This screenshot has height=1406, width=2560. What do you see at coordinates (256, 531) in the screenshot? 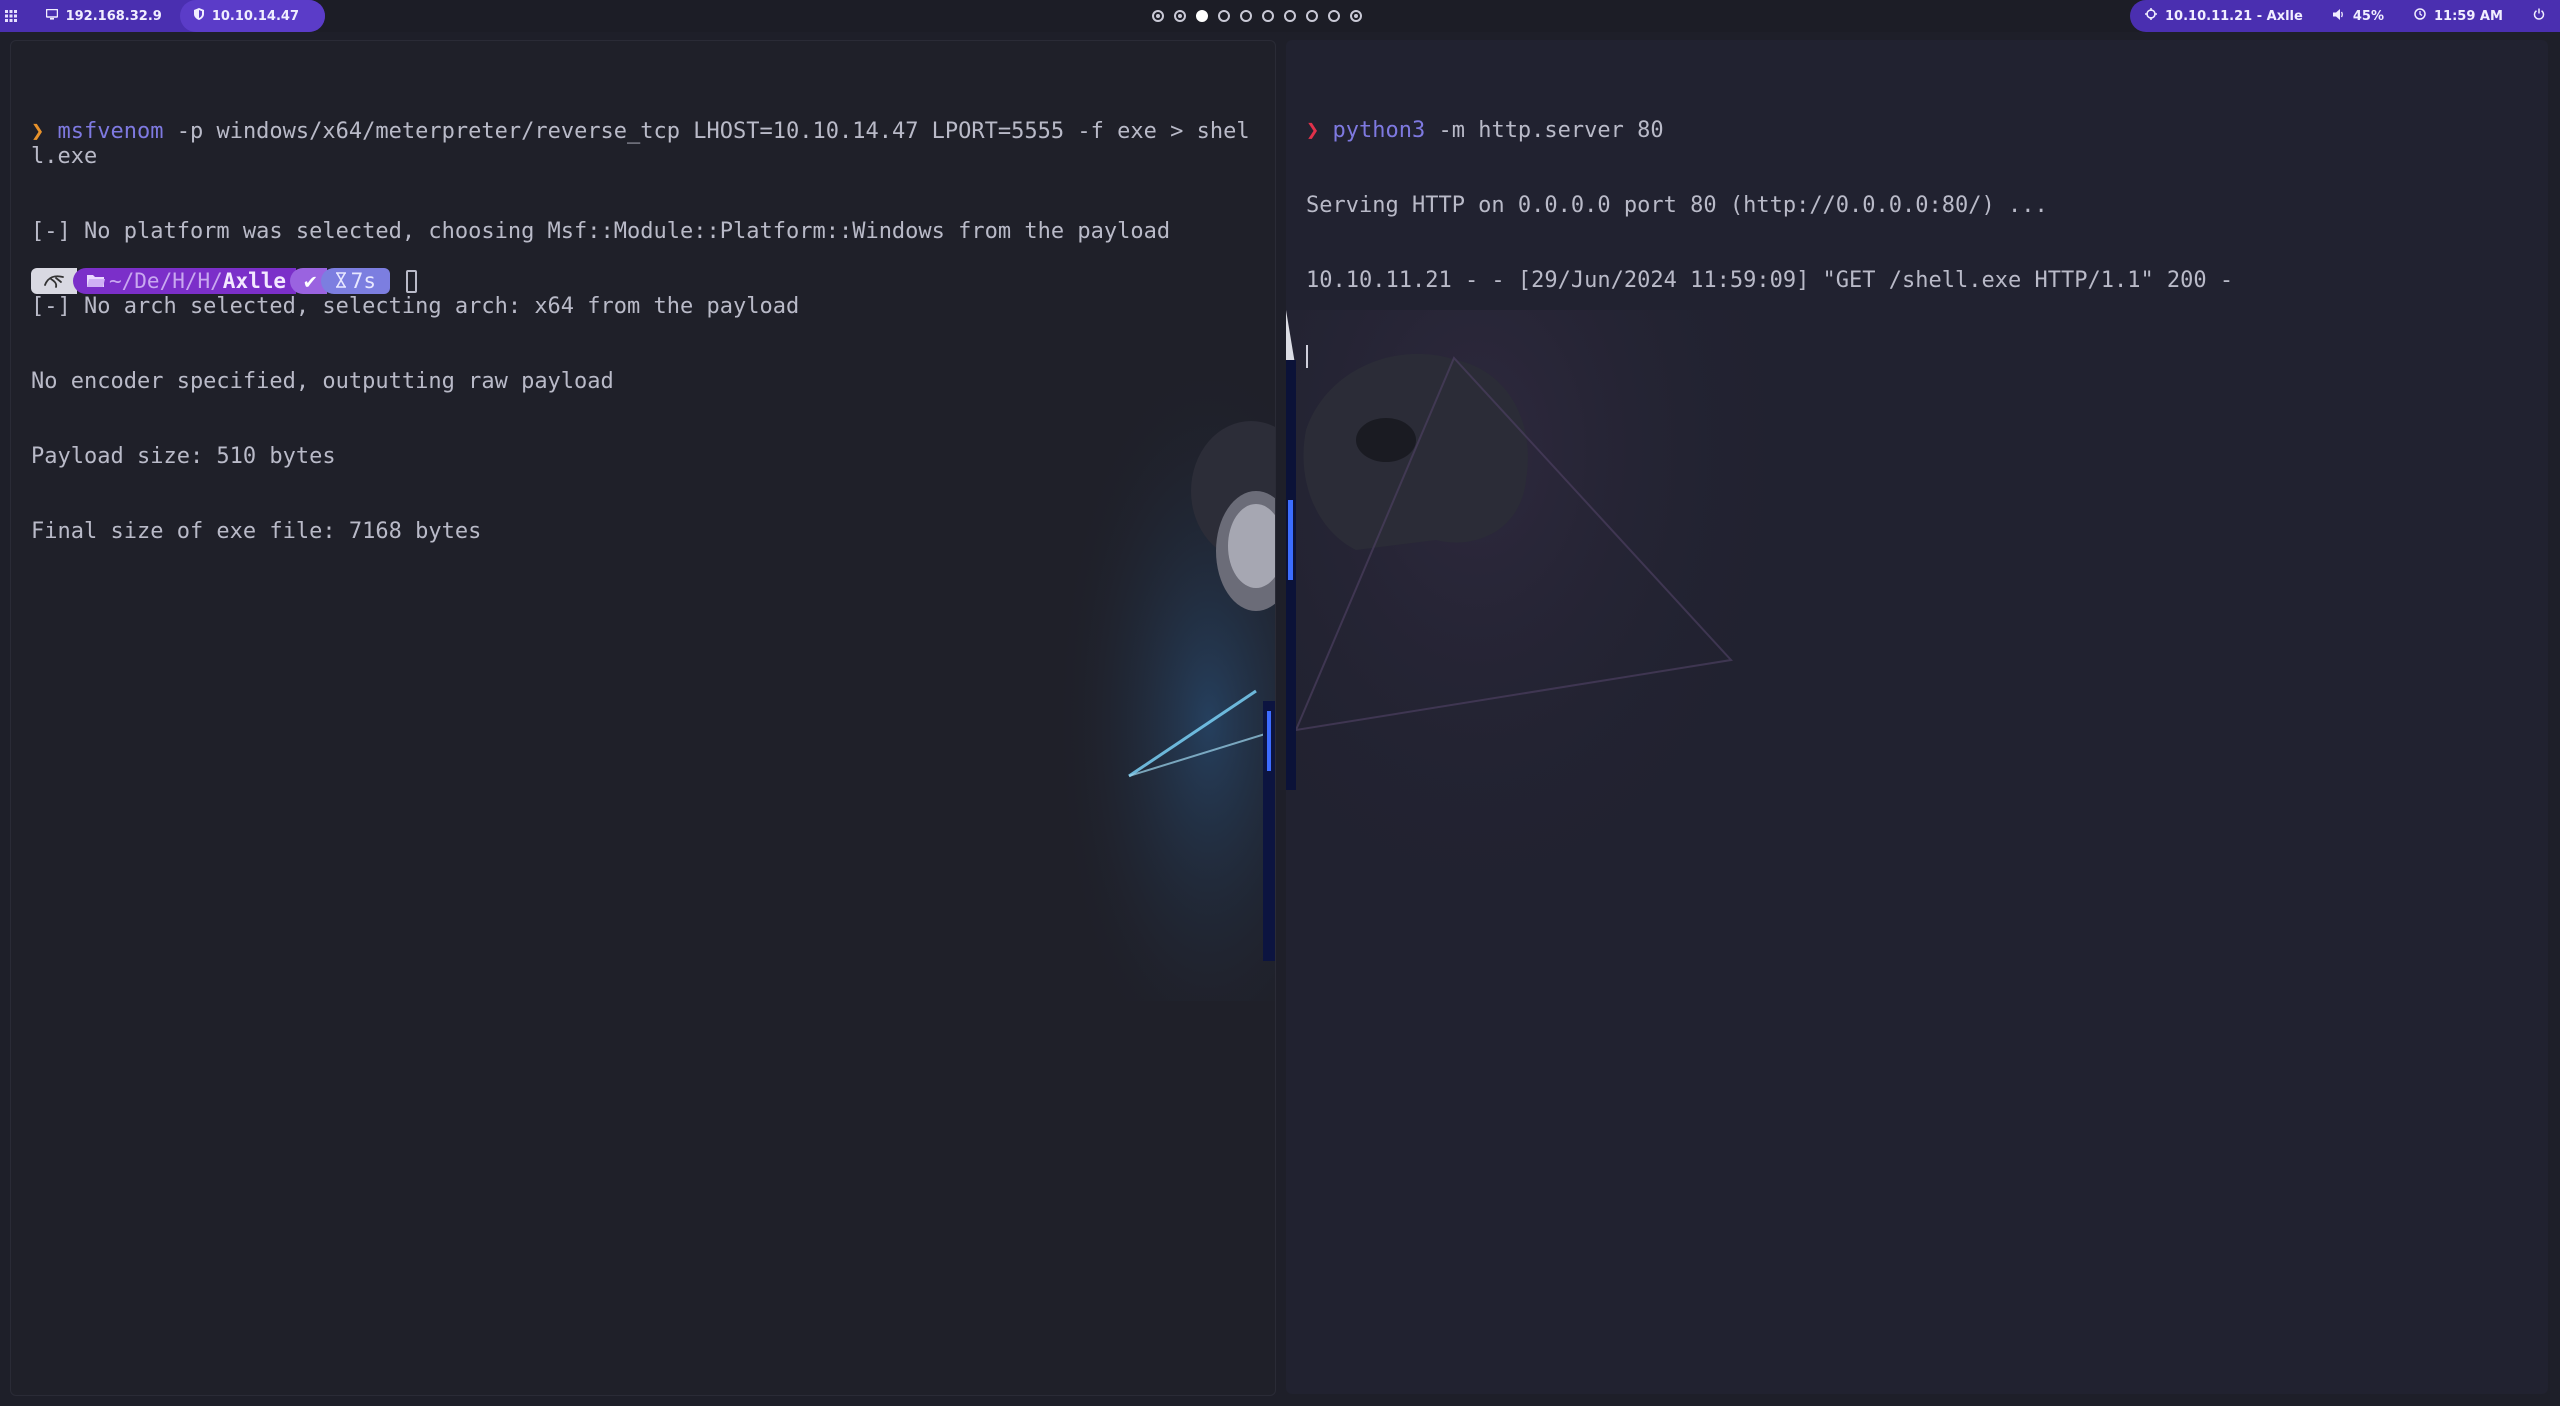
I see `output-line: Final size of exe file: 7168 bytes` at bounding box center [256, 531].